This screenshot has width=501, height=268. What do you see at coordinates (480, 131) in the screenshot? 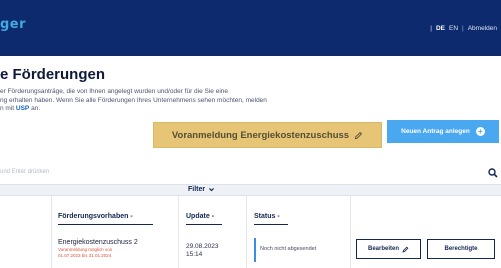
I see `plus-circle-icon: +` at bounding box center [480, 131].